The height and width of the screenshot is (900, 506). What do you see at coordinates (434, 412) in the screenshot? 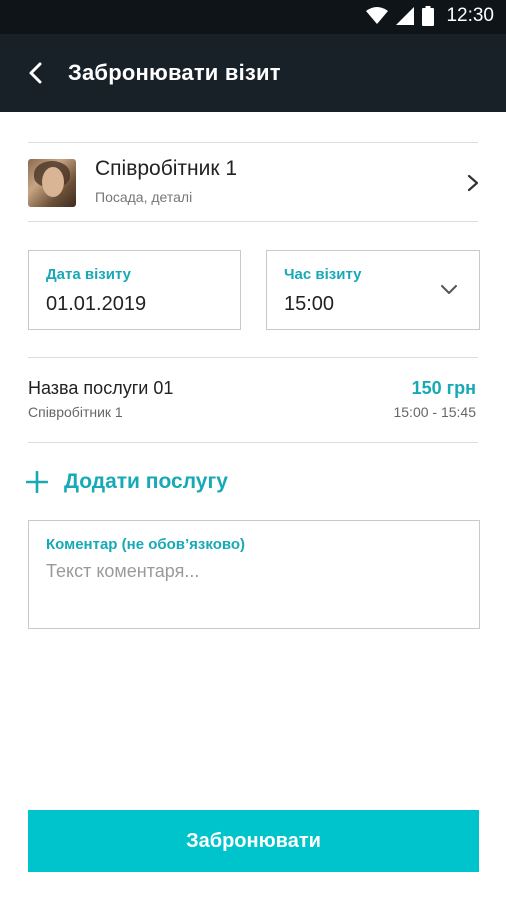
I see `service-time-range: 15:00 - 15:45` at bounding box center [434, 412].